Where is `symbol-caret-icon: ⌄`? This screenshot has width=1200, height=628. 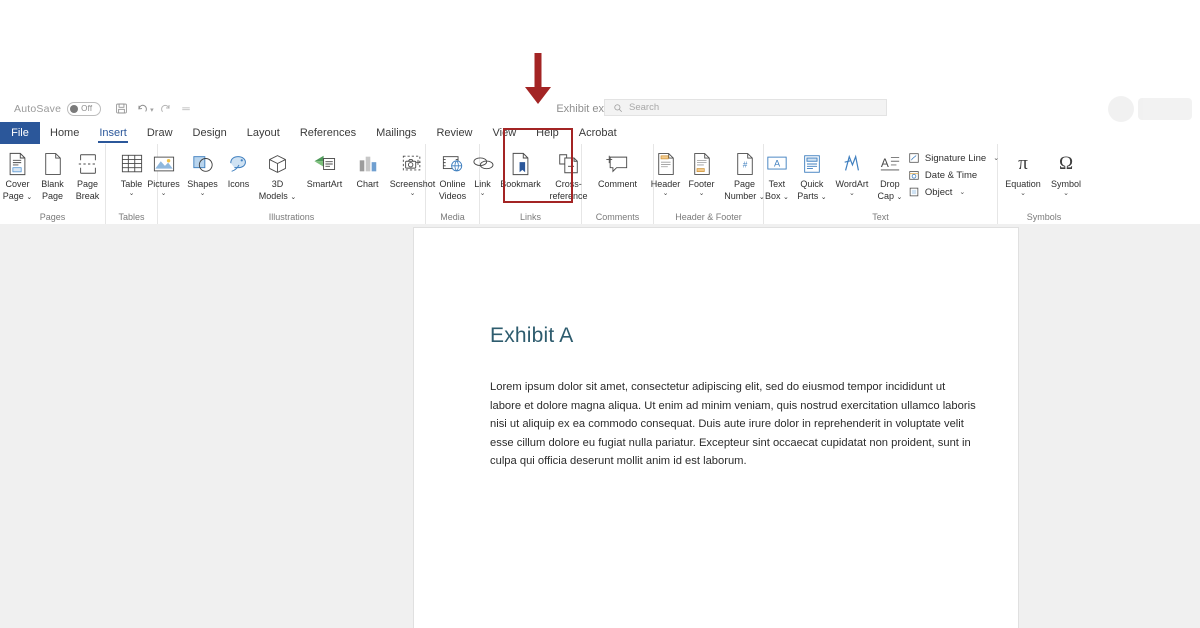 symbol-caret-icon: ⌄ is located at coordinates (1066, 194).